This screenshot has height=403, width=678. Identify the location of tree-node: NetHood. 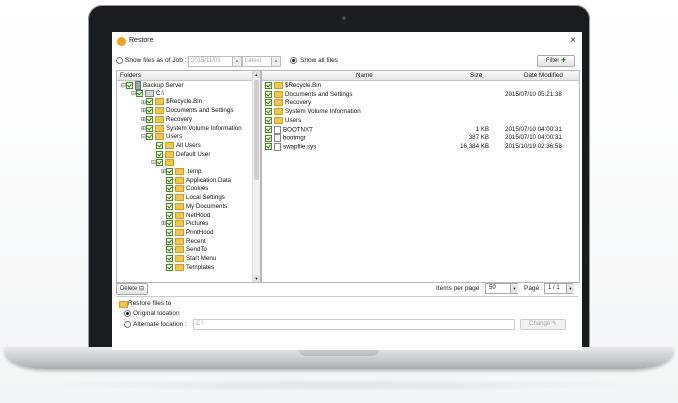
(185, 215).